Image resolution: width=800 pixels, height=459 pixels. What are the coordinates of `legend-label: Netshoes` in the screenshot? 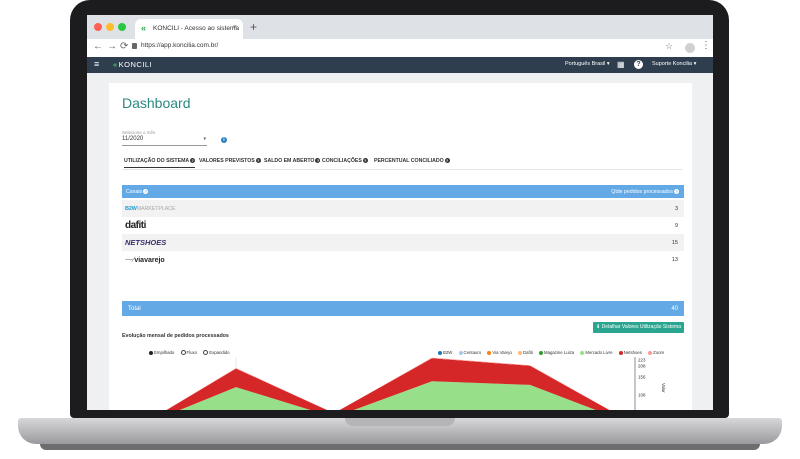 It's located at (632, 352).